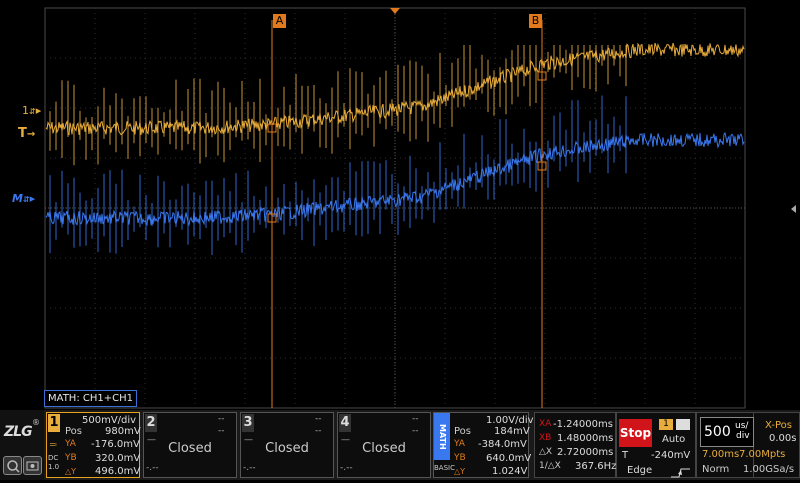 The image size is (800, 483). I want to click on ch3-scale-dash: --, so click(318, 419).